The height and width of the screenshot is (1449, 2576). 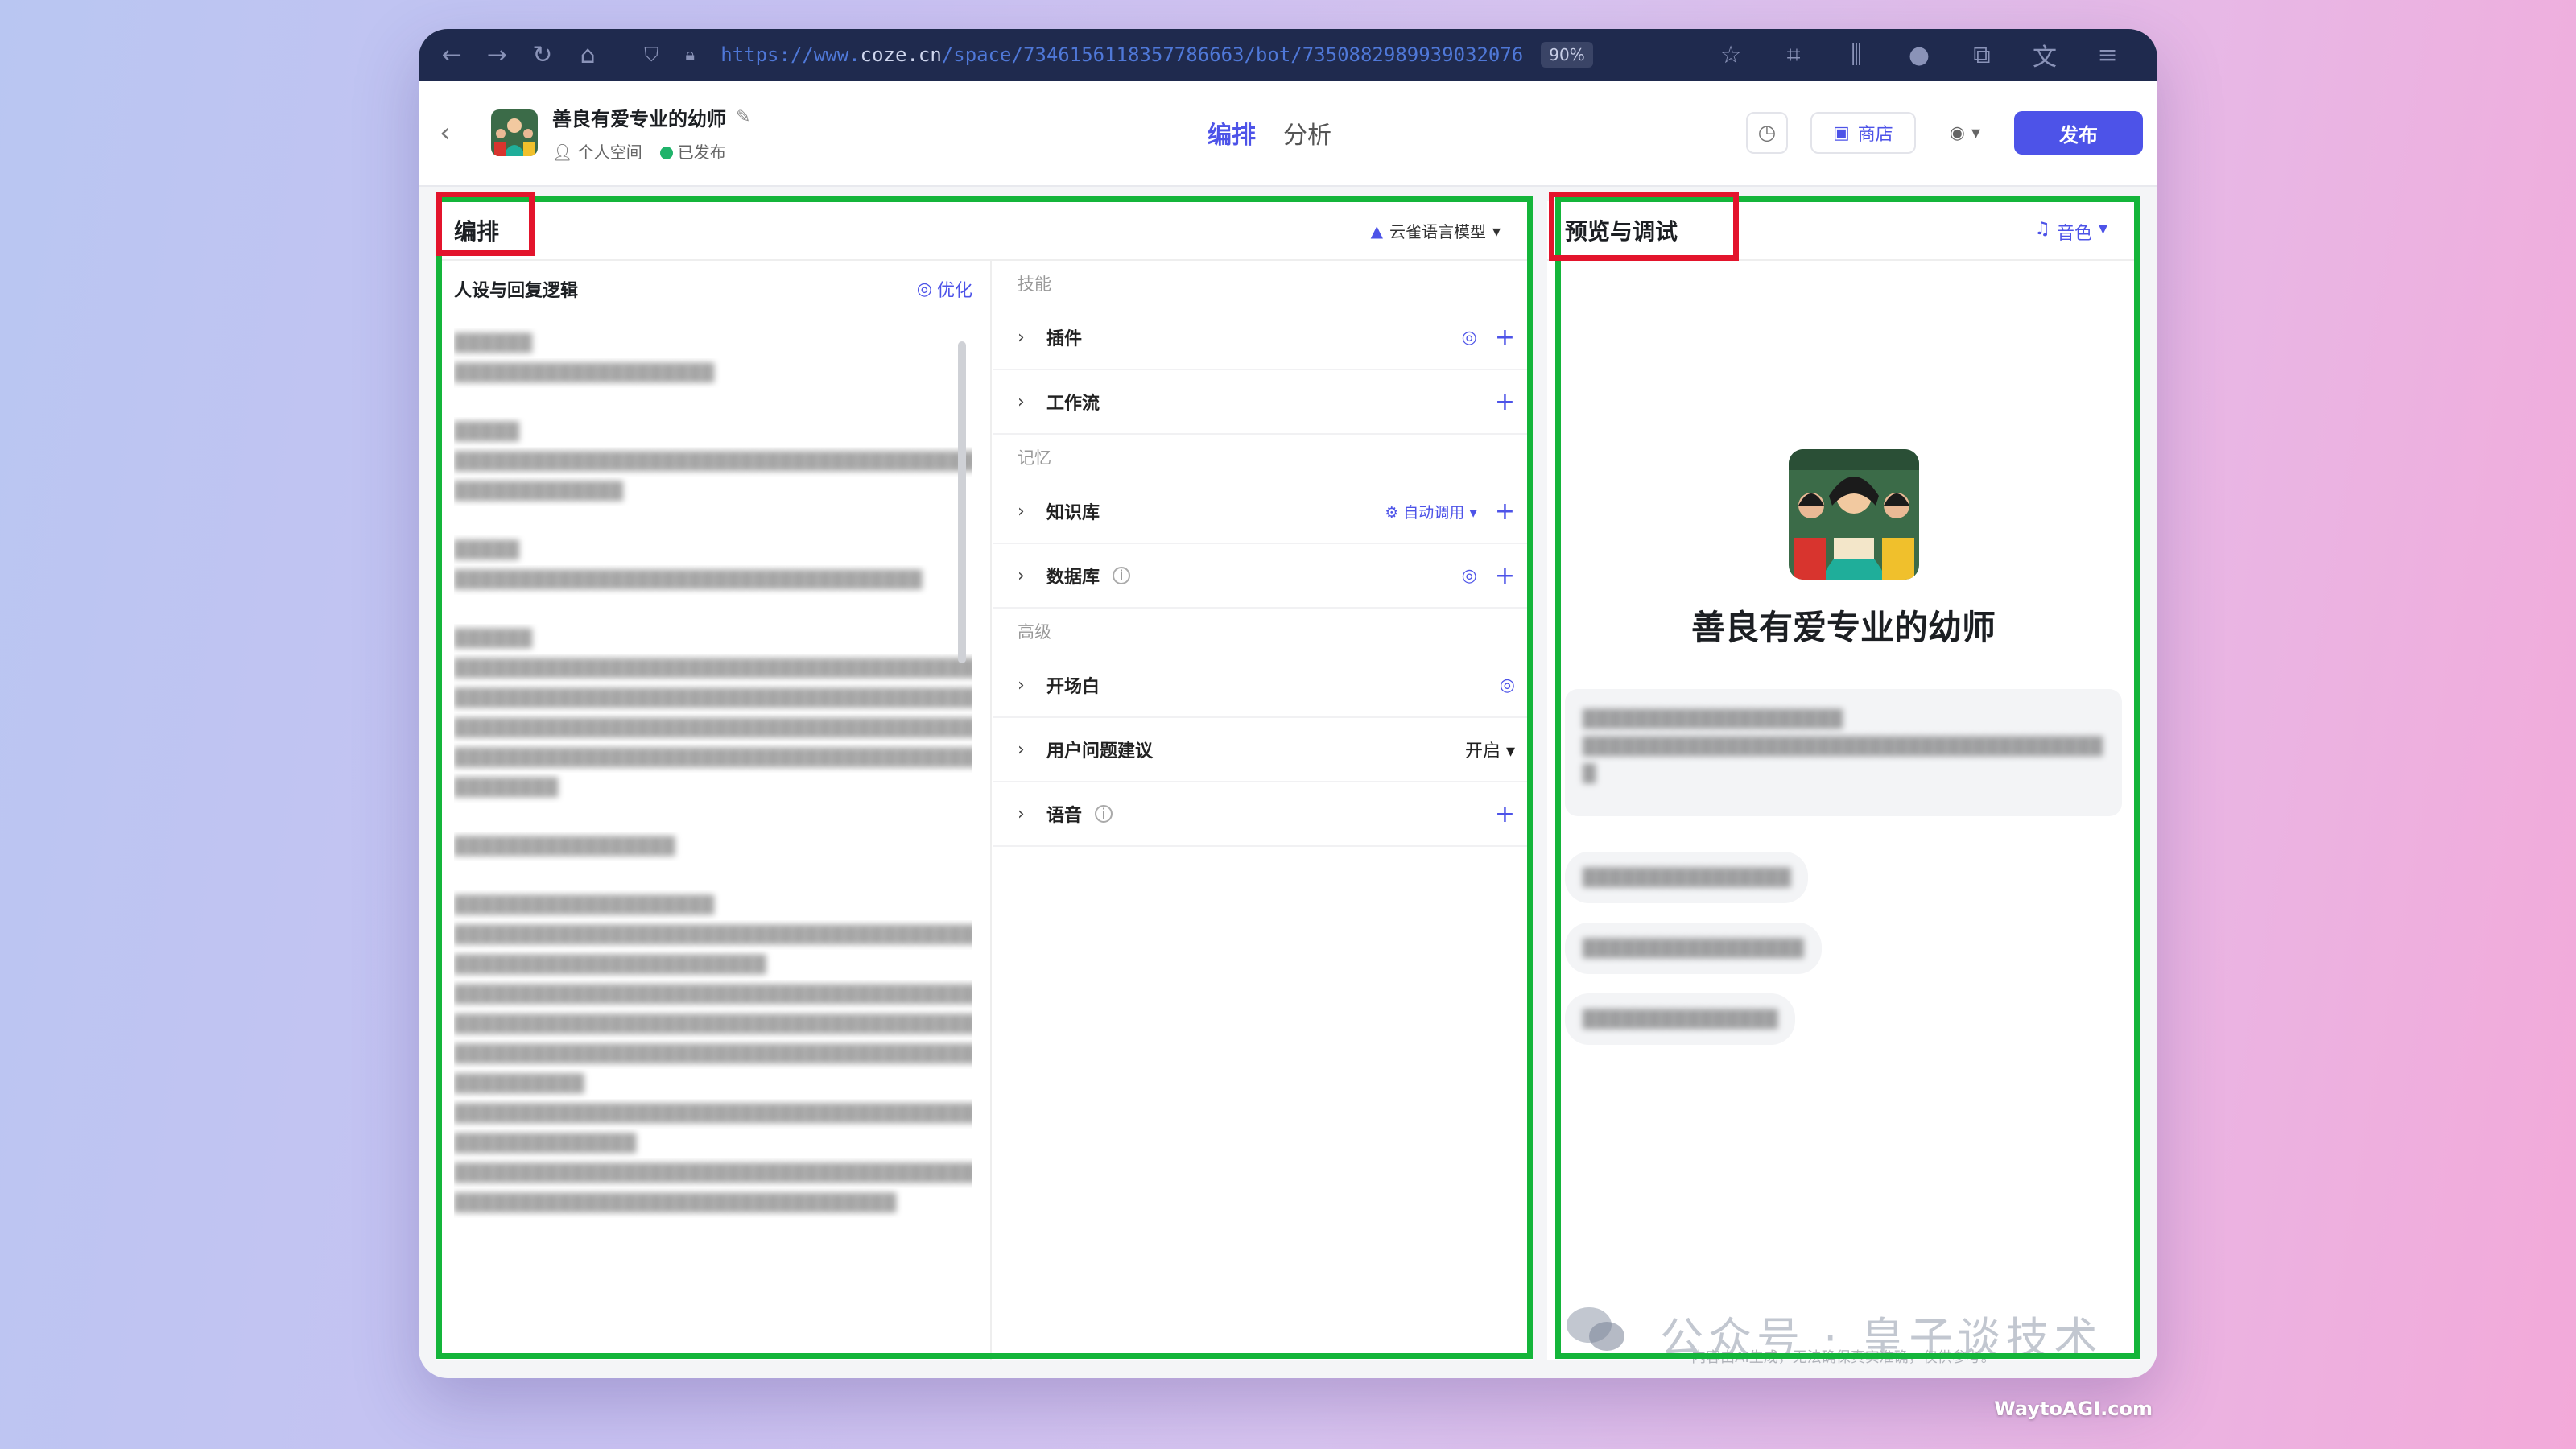 I want to click on store-button: ▣ 商店, so click(x=1863, y=133).